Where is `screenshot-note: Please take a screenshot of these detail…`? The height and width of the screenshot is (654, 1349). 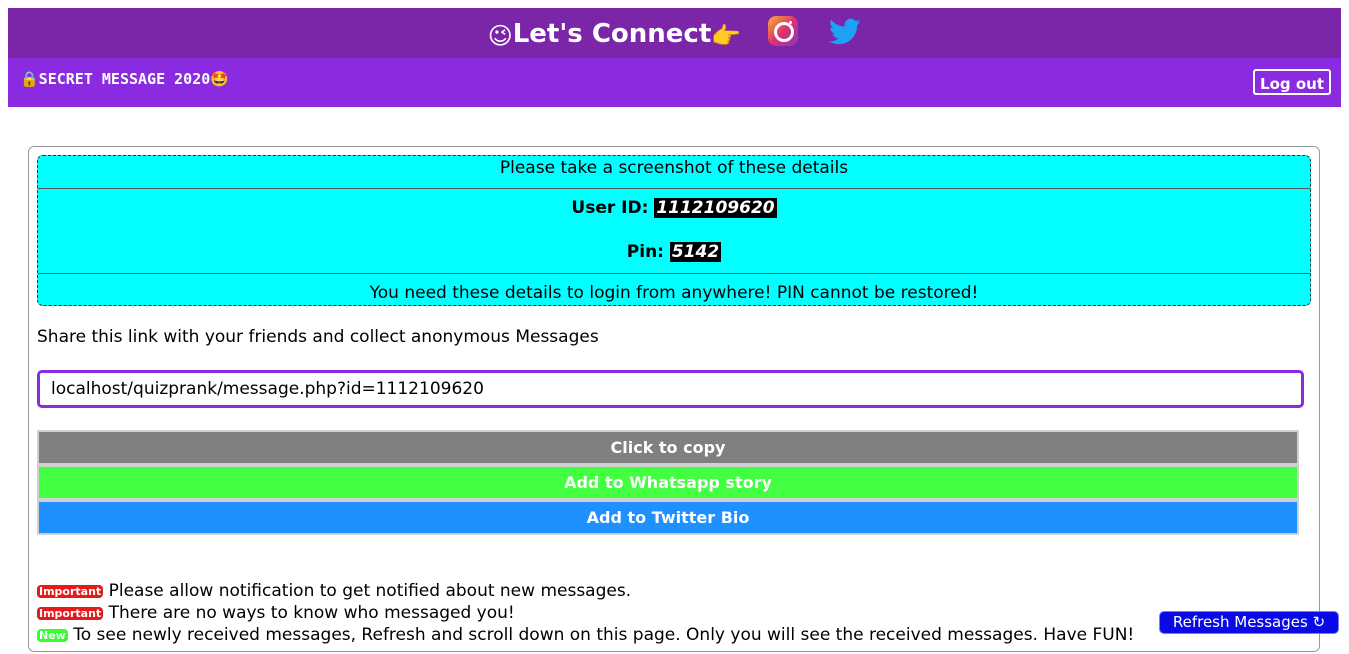
screenshot-note: Please take a screenshot of these detail… is located at coordinates (674, 172).